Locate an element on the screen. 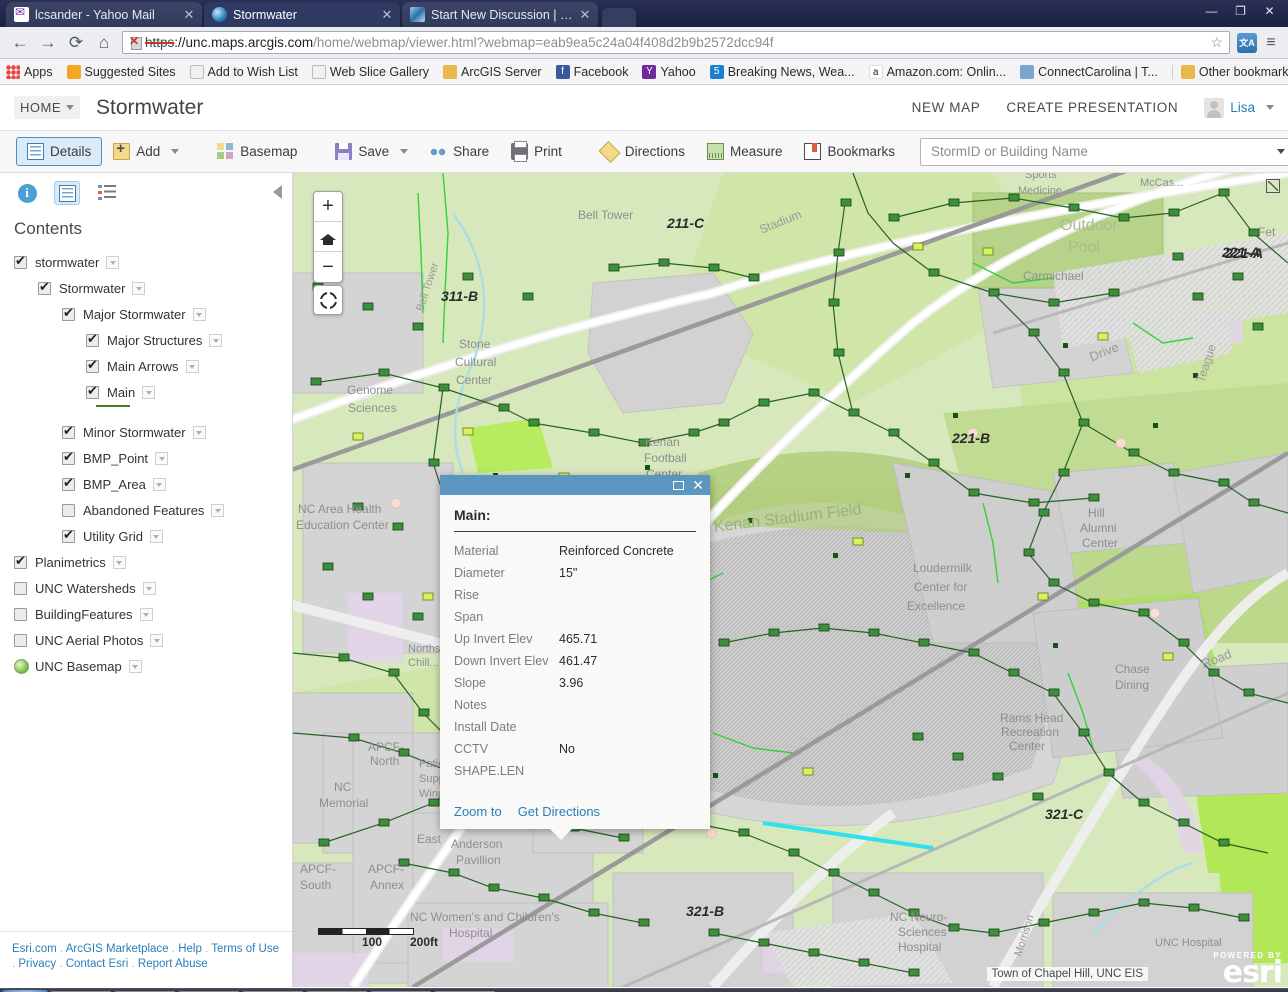  get-directions-link: Get Directions is located at coordinates (559, 811).